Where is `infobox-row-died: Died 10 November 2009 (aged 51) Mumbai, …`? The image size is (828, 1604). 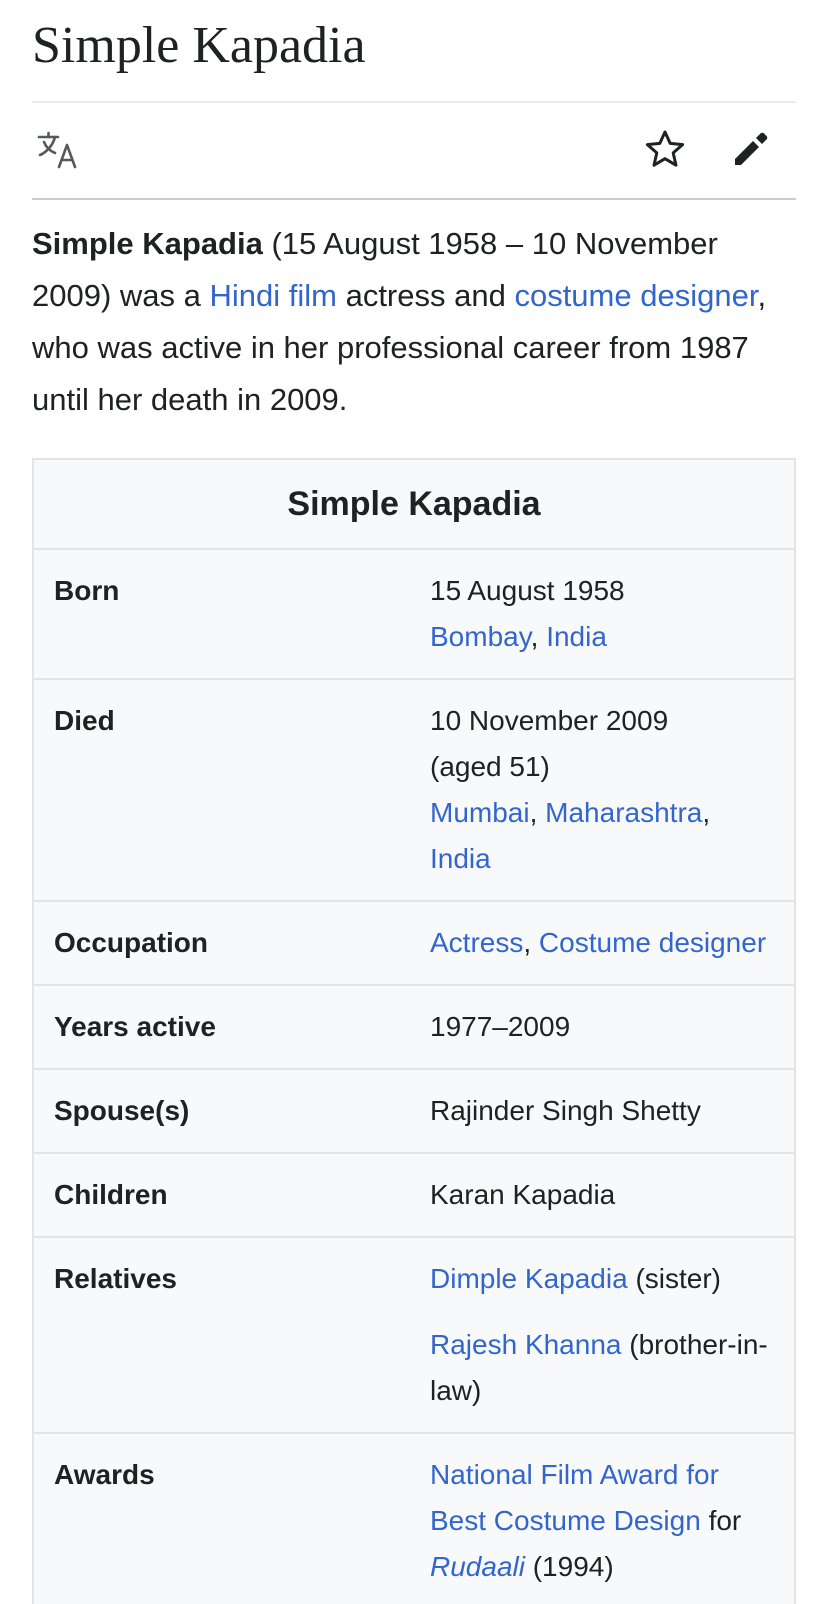 infobox-row-died: Died 10 November 2009 (aged 51) Mumbai, … is located at coordinates (414, 789).